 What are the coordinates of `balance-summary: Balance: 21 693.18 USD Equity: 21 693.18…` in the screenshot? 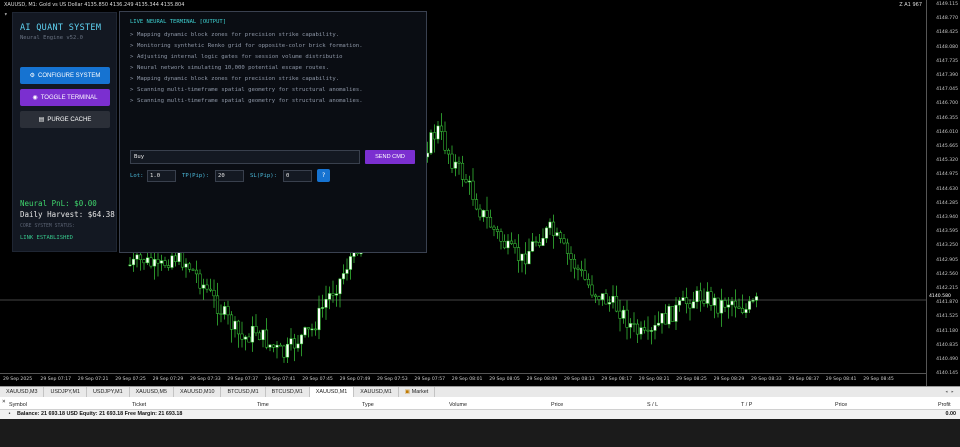 It's located at (100, 414).